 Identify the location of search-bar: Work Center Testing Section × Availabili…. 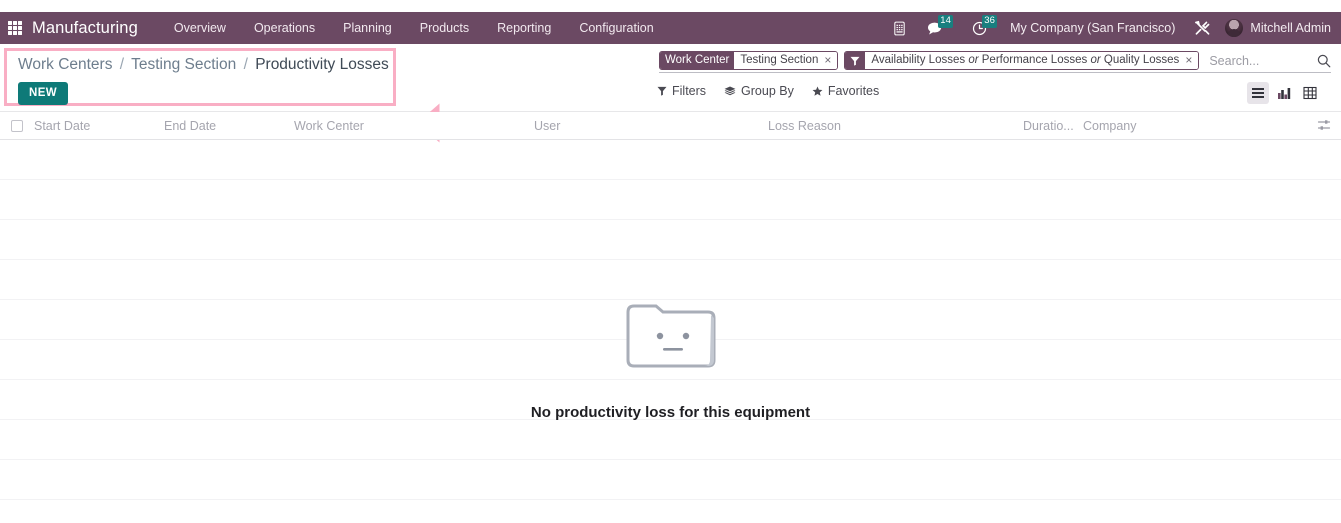
(995, 61).